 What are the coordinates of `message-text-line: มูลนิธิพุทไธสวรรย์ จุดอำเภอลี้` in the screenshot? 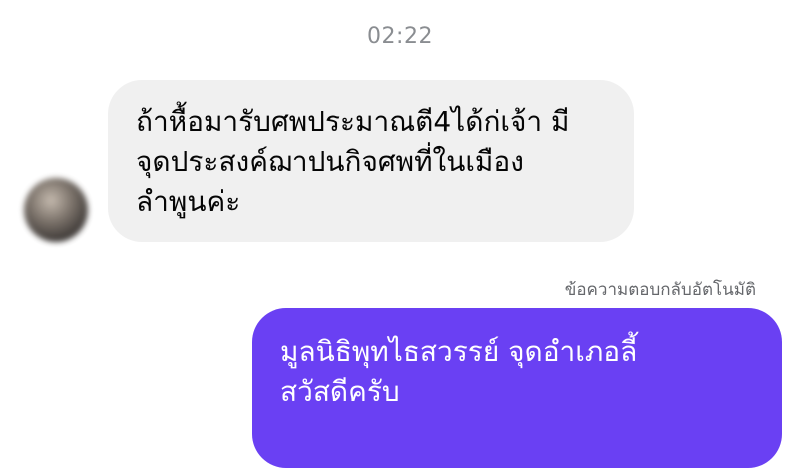 It's located at (459, 351).